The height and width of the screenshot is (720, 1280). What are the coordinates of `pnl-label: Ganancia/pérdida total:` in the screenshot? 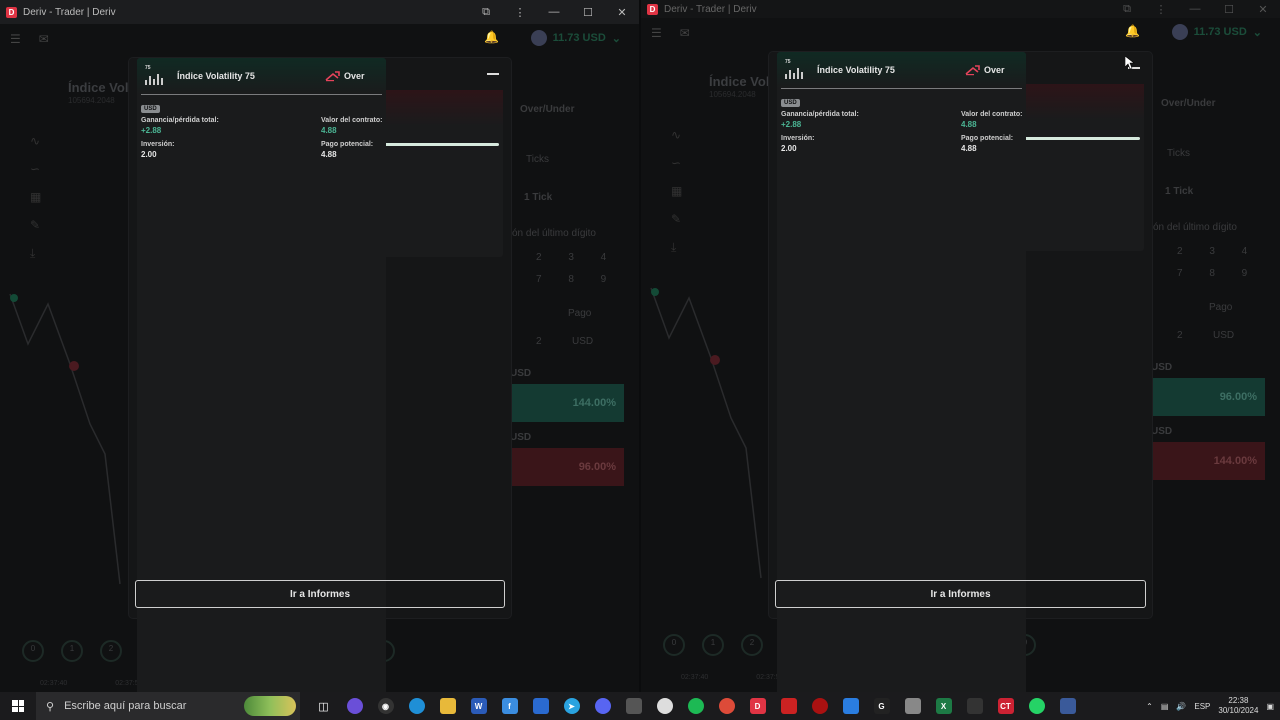 It's located at (180, 120).